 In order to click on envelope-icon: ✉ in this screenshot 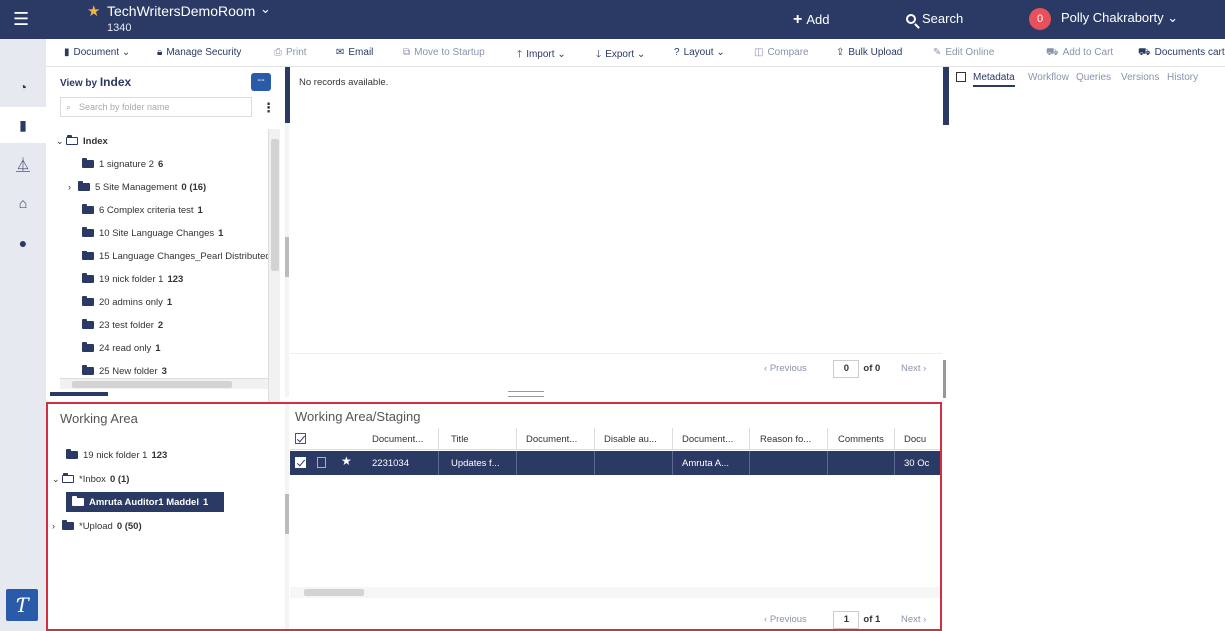, I will do `click(340, 52)`.